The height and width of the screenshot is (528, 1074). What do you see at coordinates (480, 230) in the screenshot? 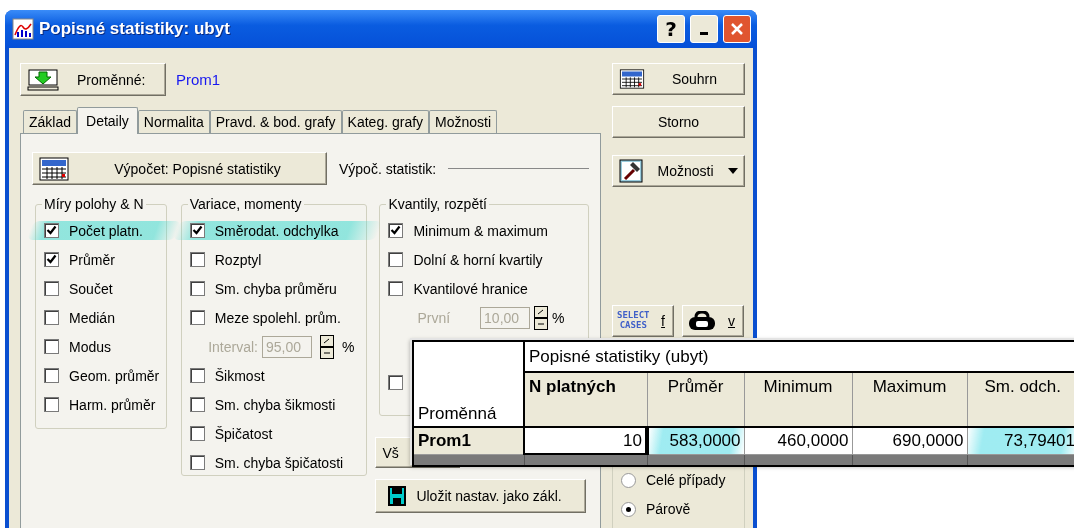
I see `checkbox-label: Minimum & maximum` at bounding box center [480, 230].